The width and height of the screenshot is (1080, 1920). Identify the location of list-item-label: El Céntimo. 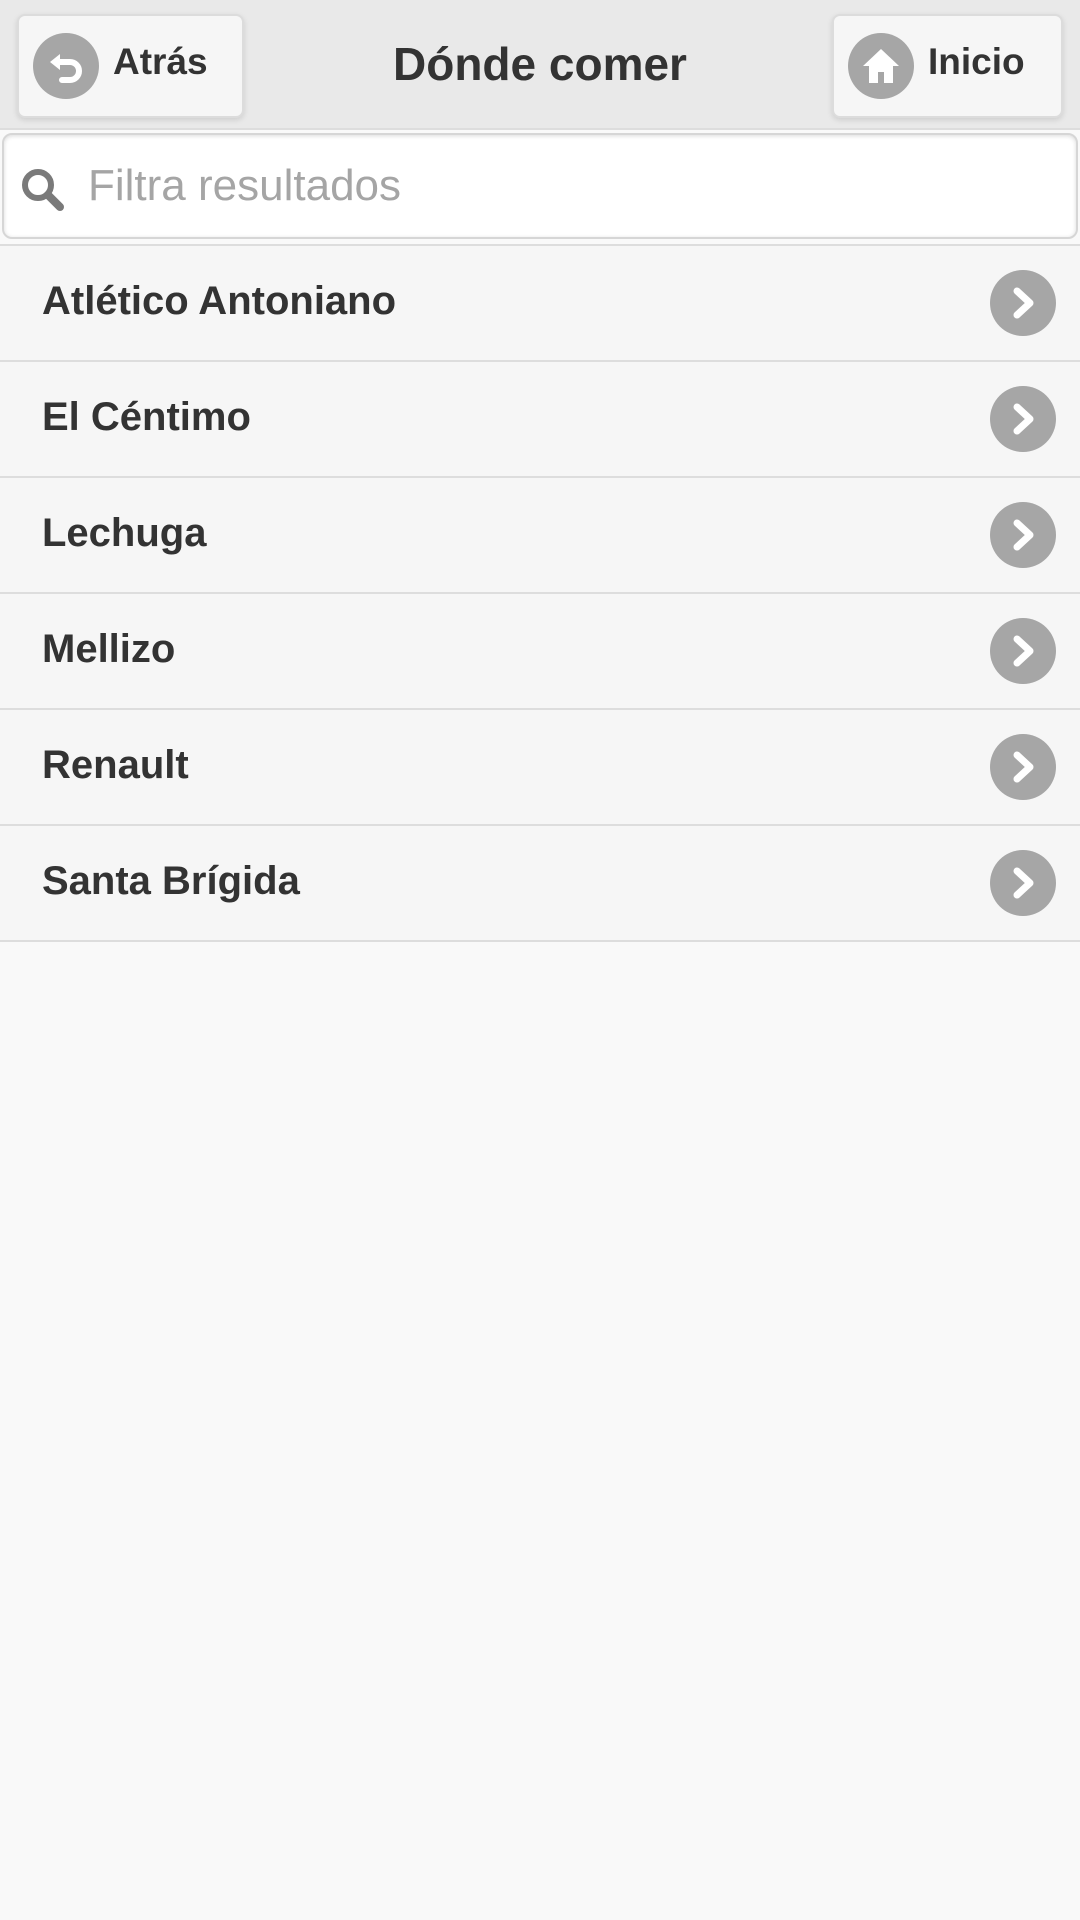
(146, 417).